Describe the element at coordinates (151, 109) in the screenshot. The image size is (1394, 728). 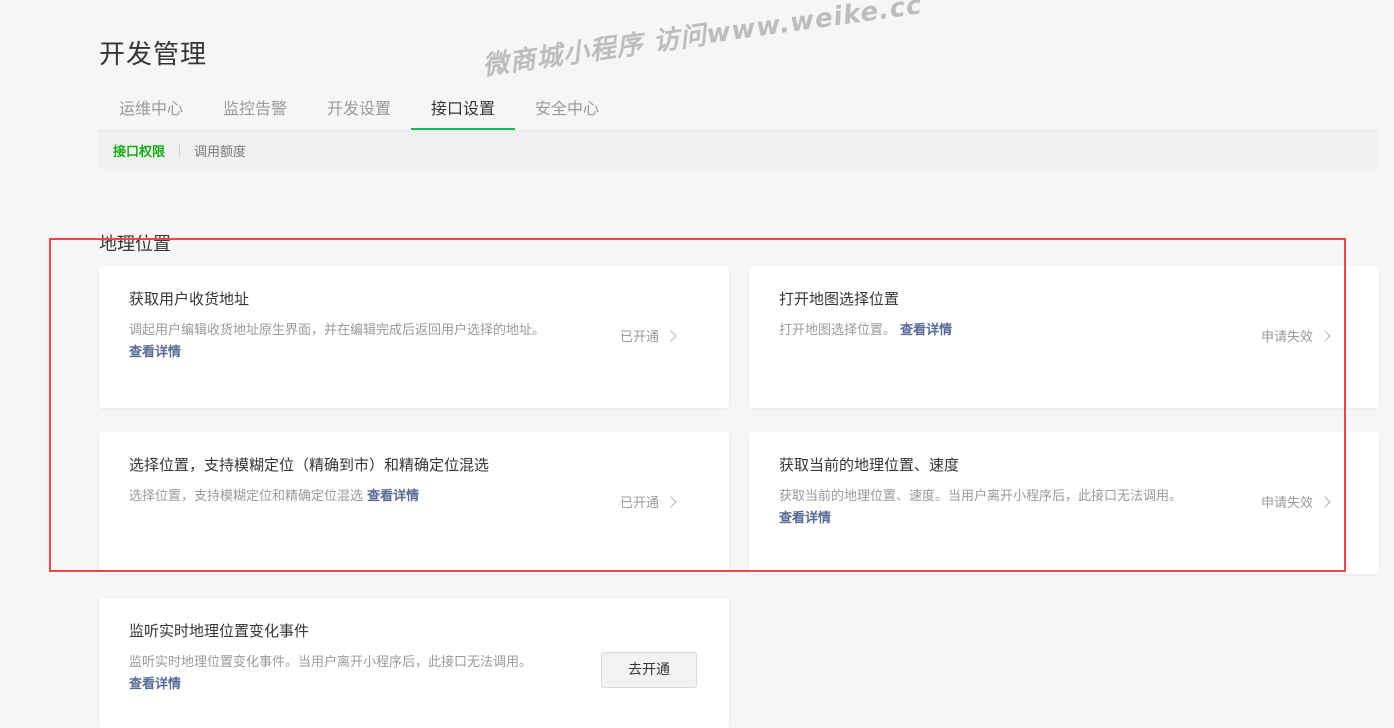
I see `tab-ops-center: 运维中心` at that location.